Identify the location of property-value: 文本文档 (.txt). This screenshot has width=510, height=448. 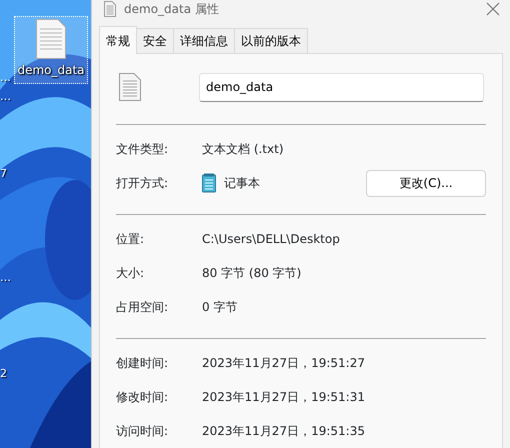
(243, 149).